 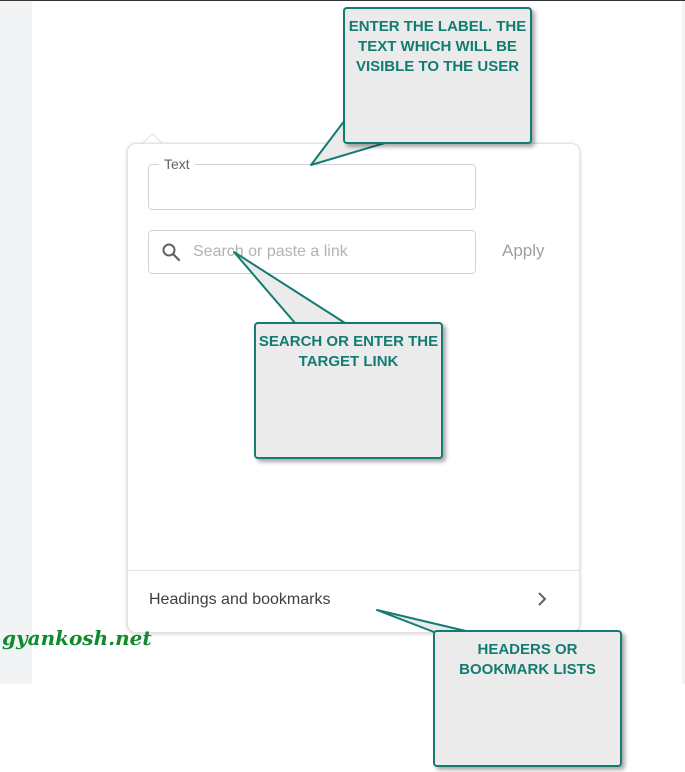 I want to click on callout-bookmark-lists-text: HEADERS OR BOOKMARK LISTS, so click(x=527, y=659).